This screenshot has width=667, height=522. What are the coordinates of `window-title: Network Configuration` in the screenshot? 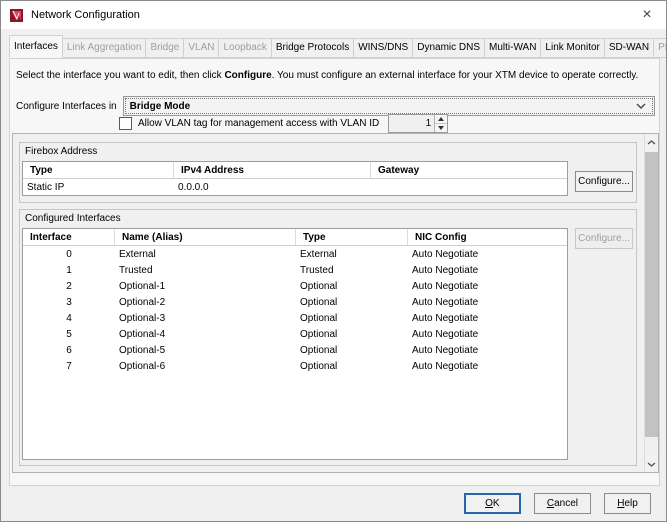 It's located at (85, 15).